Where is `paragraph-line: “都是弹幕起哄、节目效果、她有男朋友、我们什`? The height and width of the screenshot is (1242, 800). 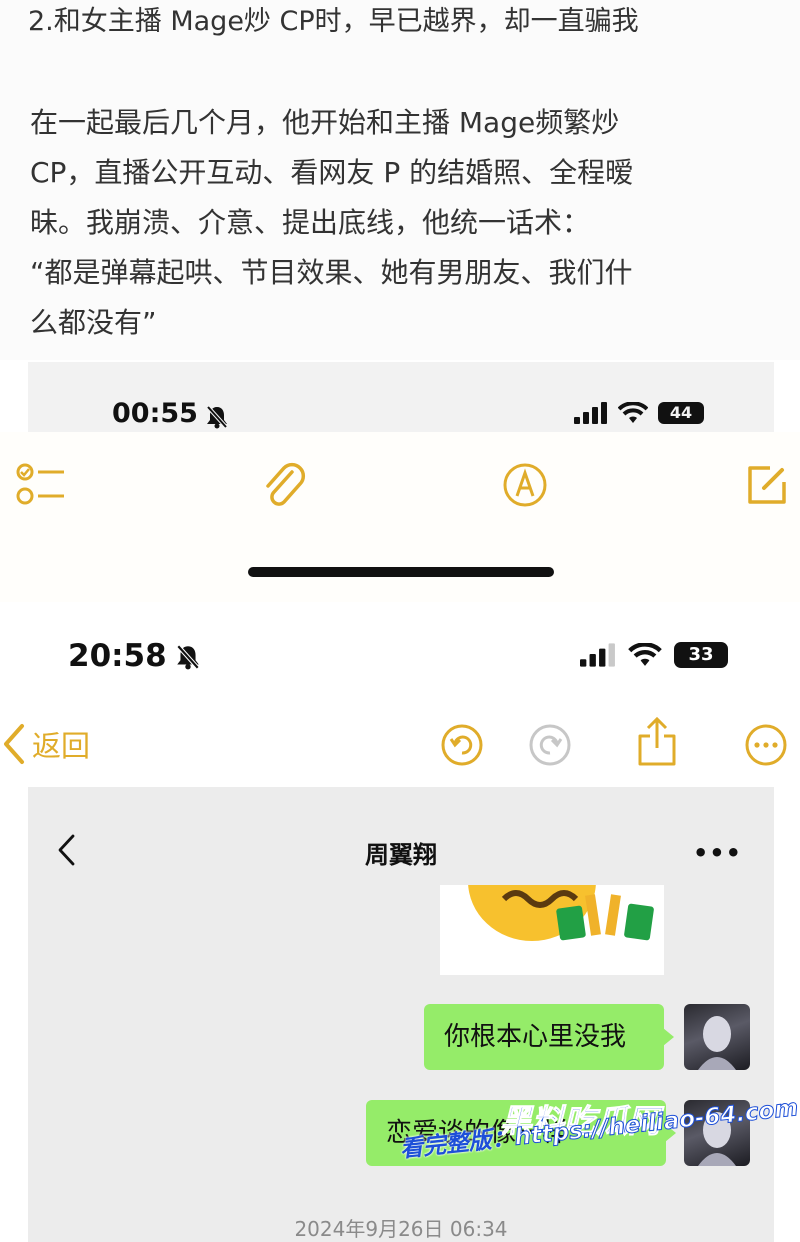 paragraph-line: “都是弹幕起哄、节目效果、她有男朋友、我们什 is located at coordinates (331, 272).